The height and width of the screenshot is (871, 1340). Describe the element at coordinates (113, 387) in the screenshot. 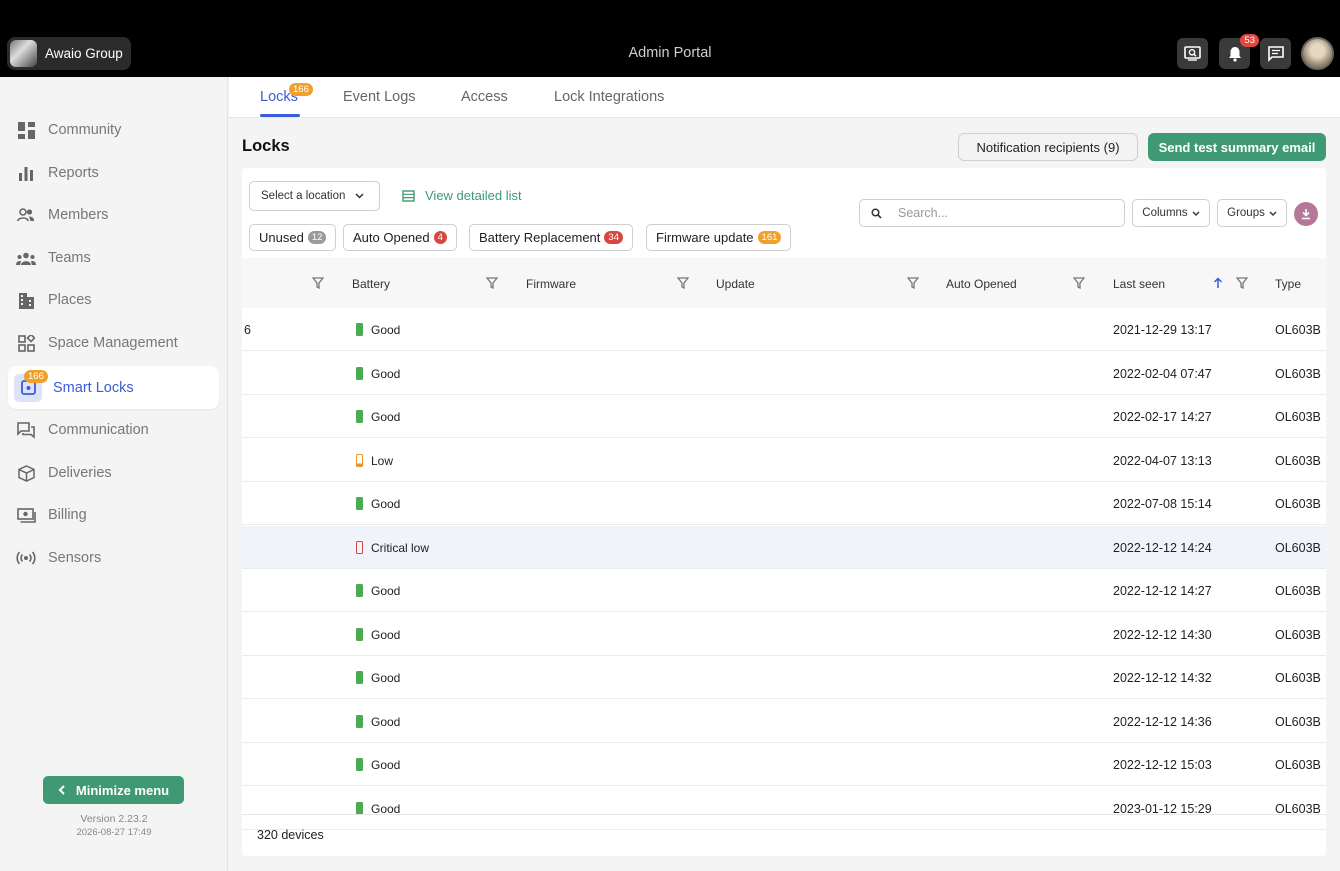

I see `sidebar-item-smart-locks: 166 Smart Locks` at that location.